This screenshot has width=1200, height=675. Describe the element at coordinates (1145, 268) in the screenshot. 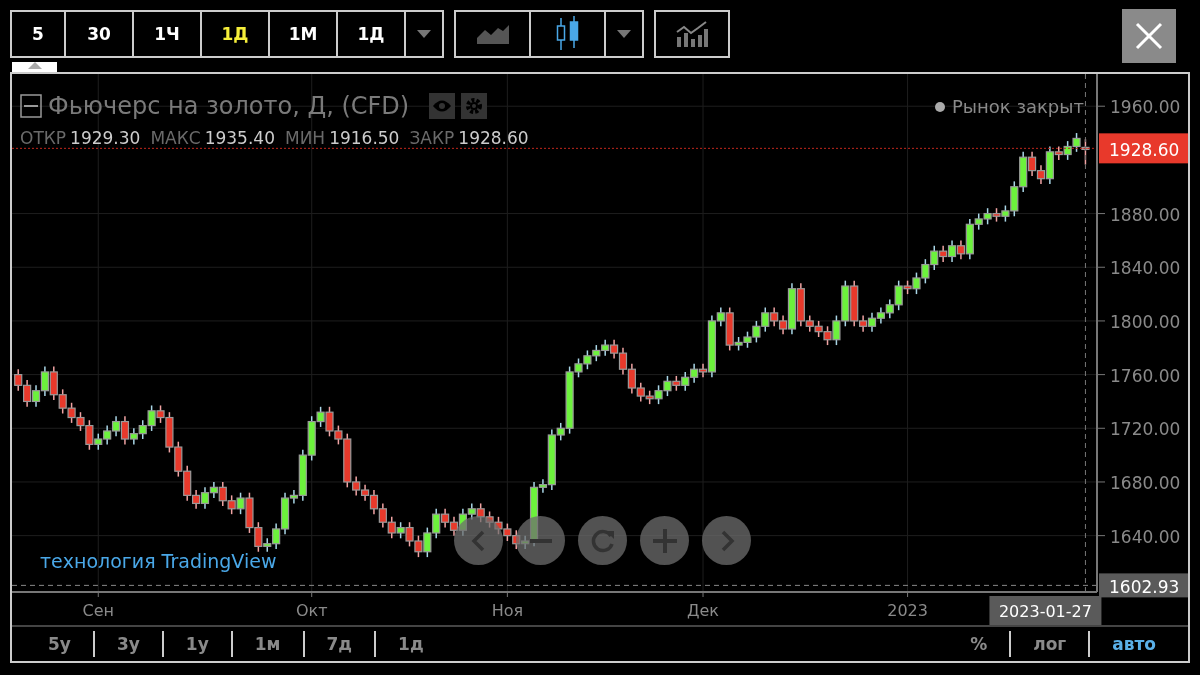

I see `price-axis-label: 1840.00` at that location.